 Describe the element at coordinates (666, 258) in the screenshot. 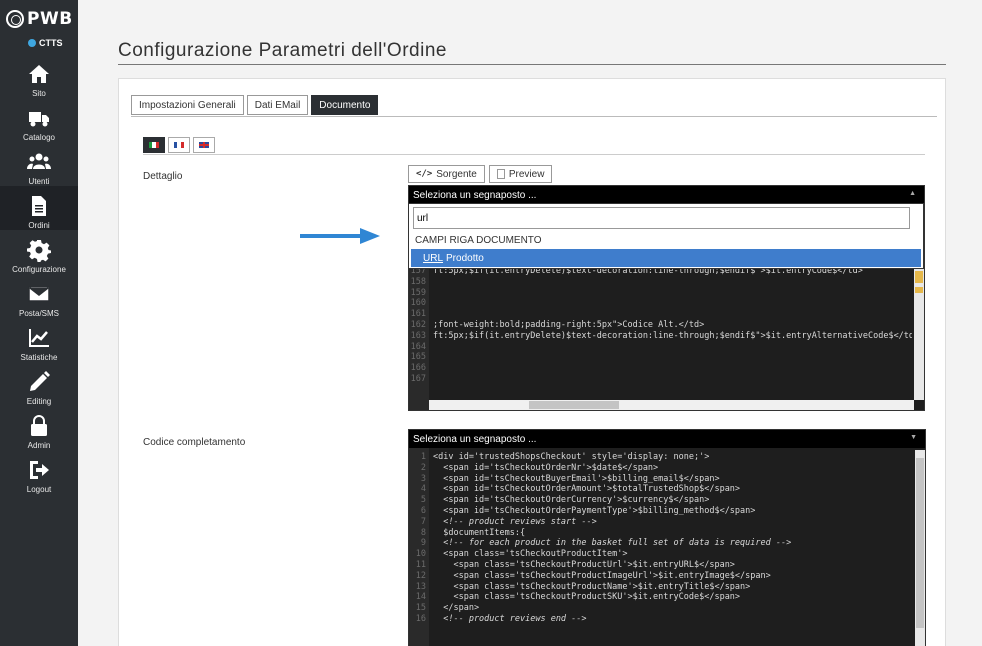

I see `dropdown-option-url-prodotto: URL Prodotto` at that location.